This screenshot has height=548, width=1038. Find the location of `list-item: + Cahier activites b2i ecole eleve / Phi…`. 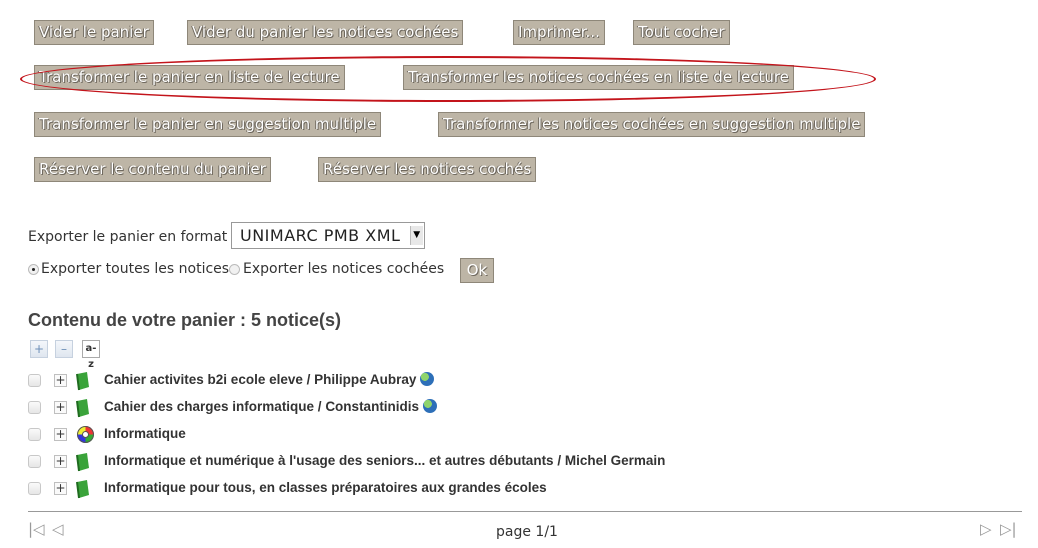

list-item: + Cahier activites b2i ecole eleve / Phi… is located at coordinates (478, 381).